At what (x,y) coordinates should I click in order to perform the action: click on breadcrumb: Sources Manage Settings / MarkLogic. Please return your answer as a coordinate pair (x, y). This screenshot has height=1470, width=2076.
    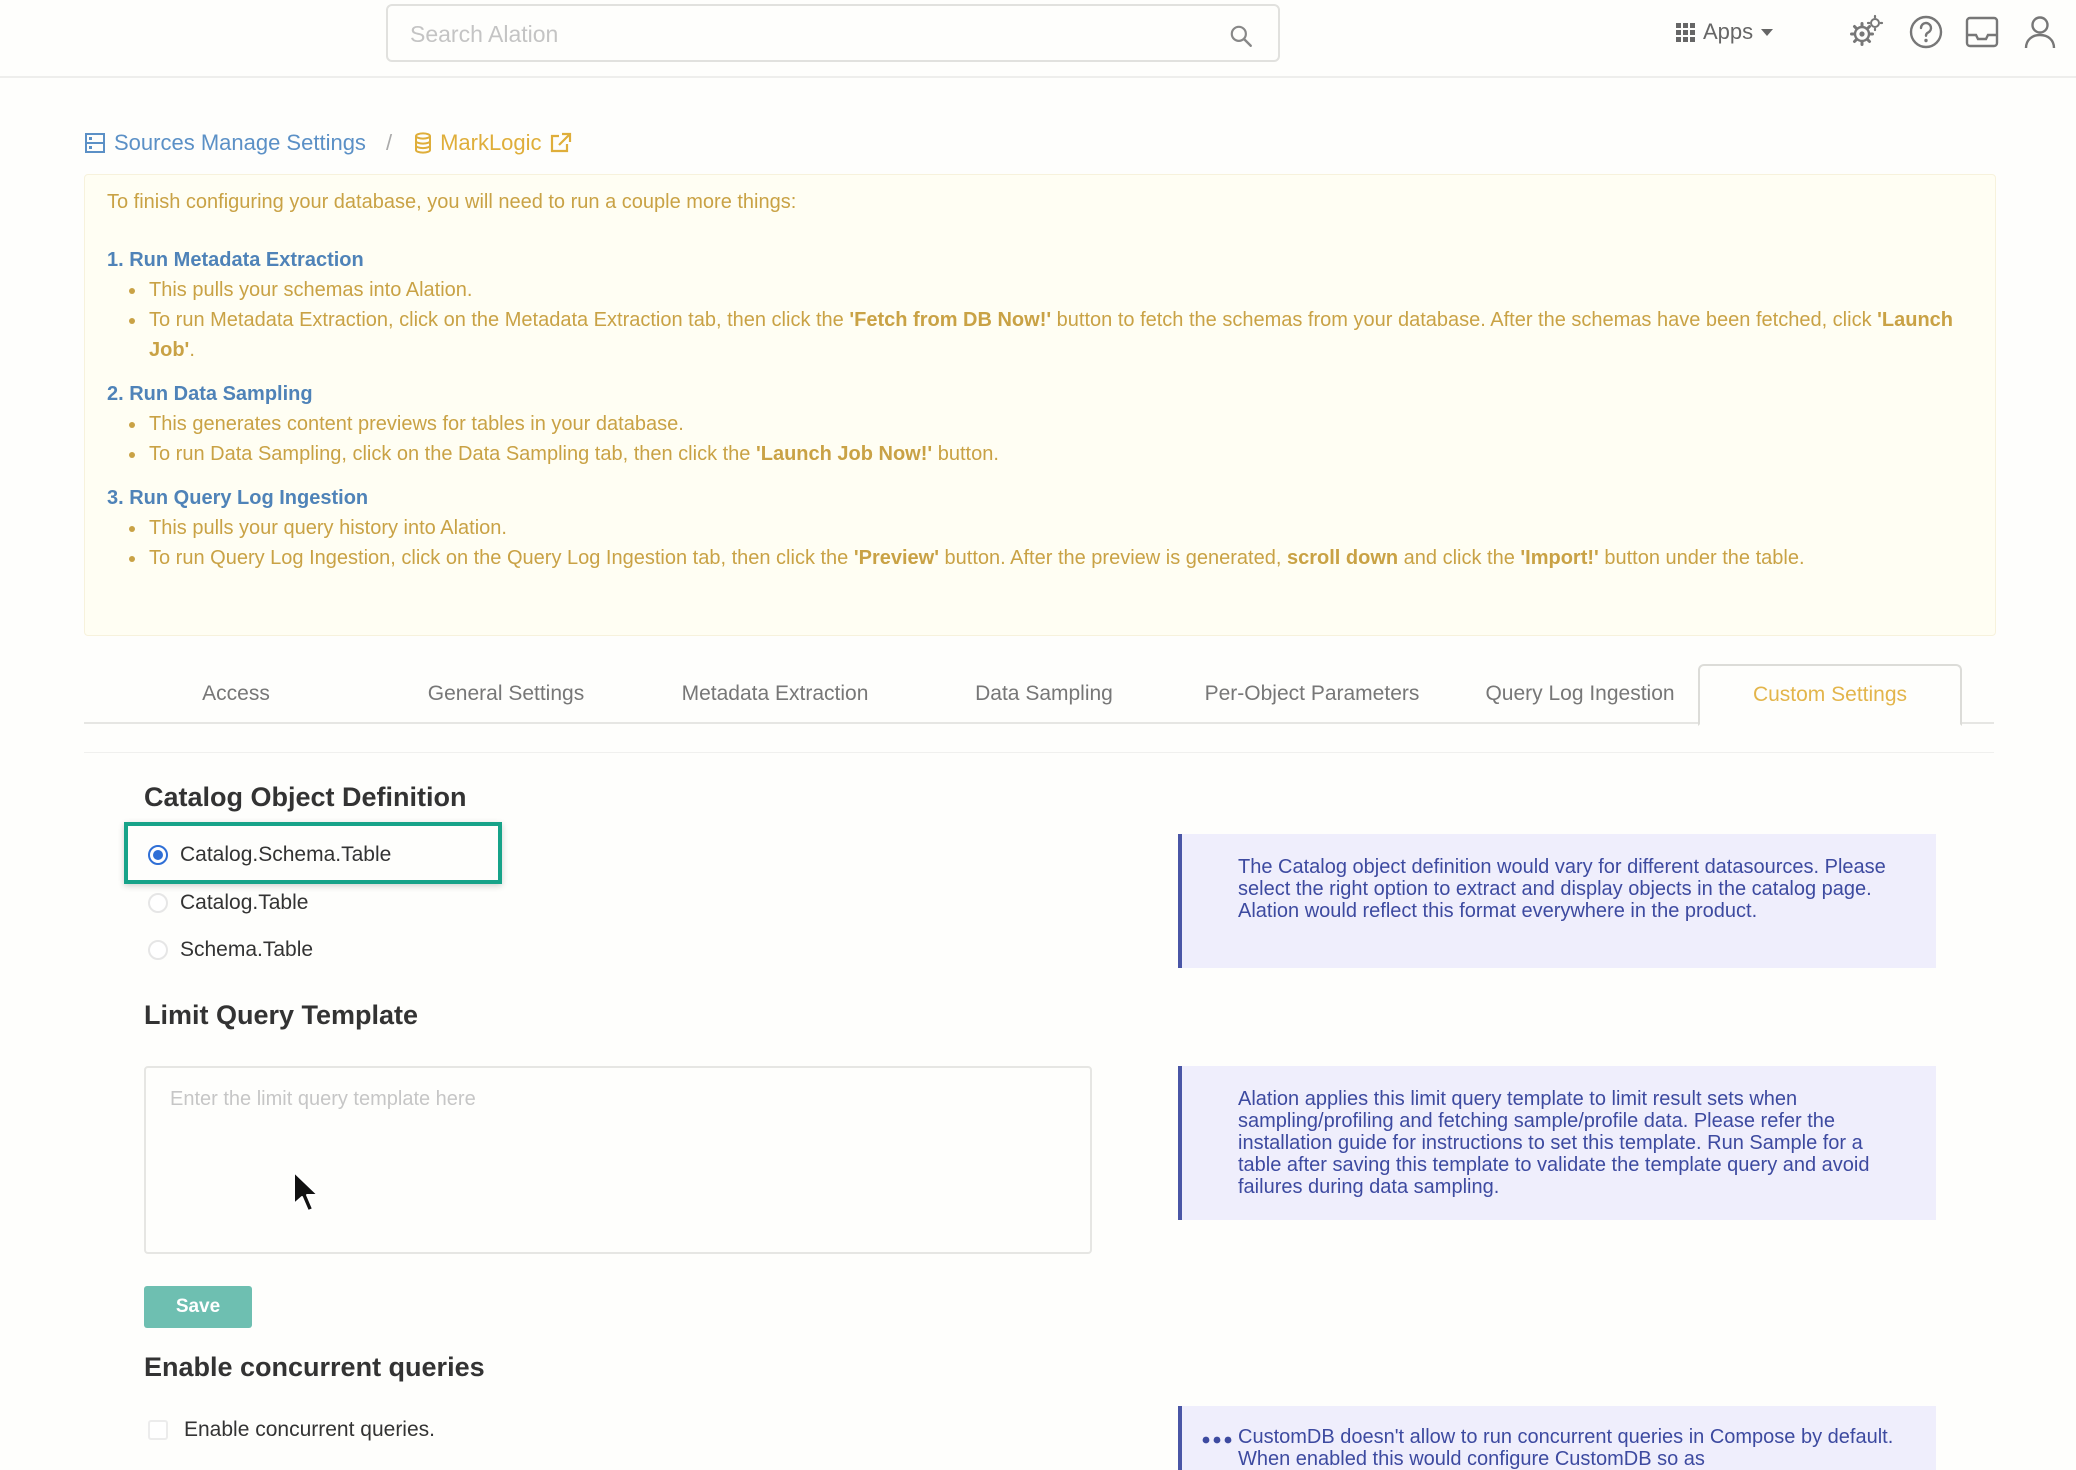
    Looking at the image, I should click on (328, 143).